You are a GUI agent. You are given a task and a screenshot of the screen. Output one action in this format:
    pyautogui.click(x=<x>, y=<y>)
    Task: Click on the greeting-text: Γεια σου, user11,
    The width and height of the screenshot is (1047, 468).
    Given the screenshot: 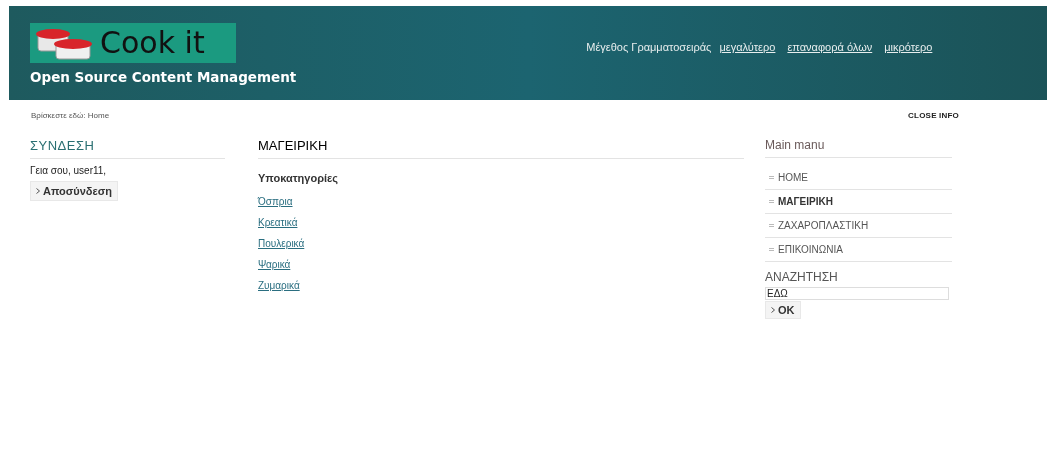 What is the action you would take?
    pyautogui.click(x=69, y=170)
    